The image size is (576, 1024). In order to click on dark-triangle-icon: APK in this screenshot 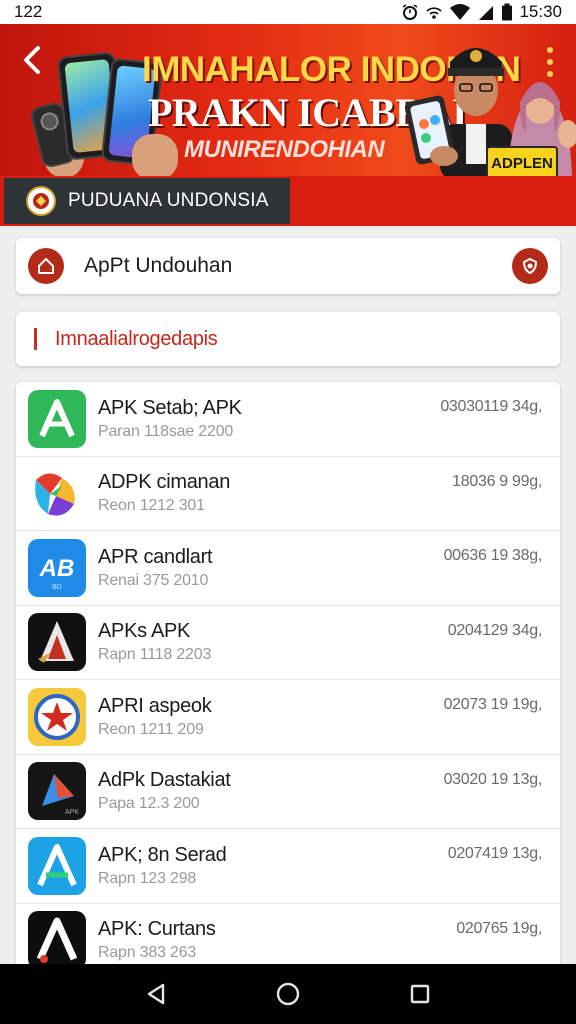, I will do `click(57, 791)`.